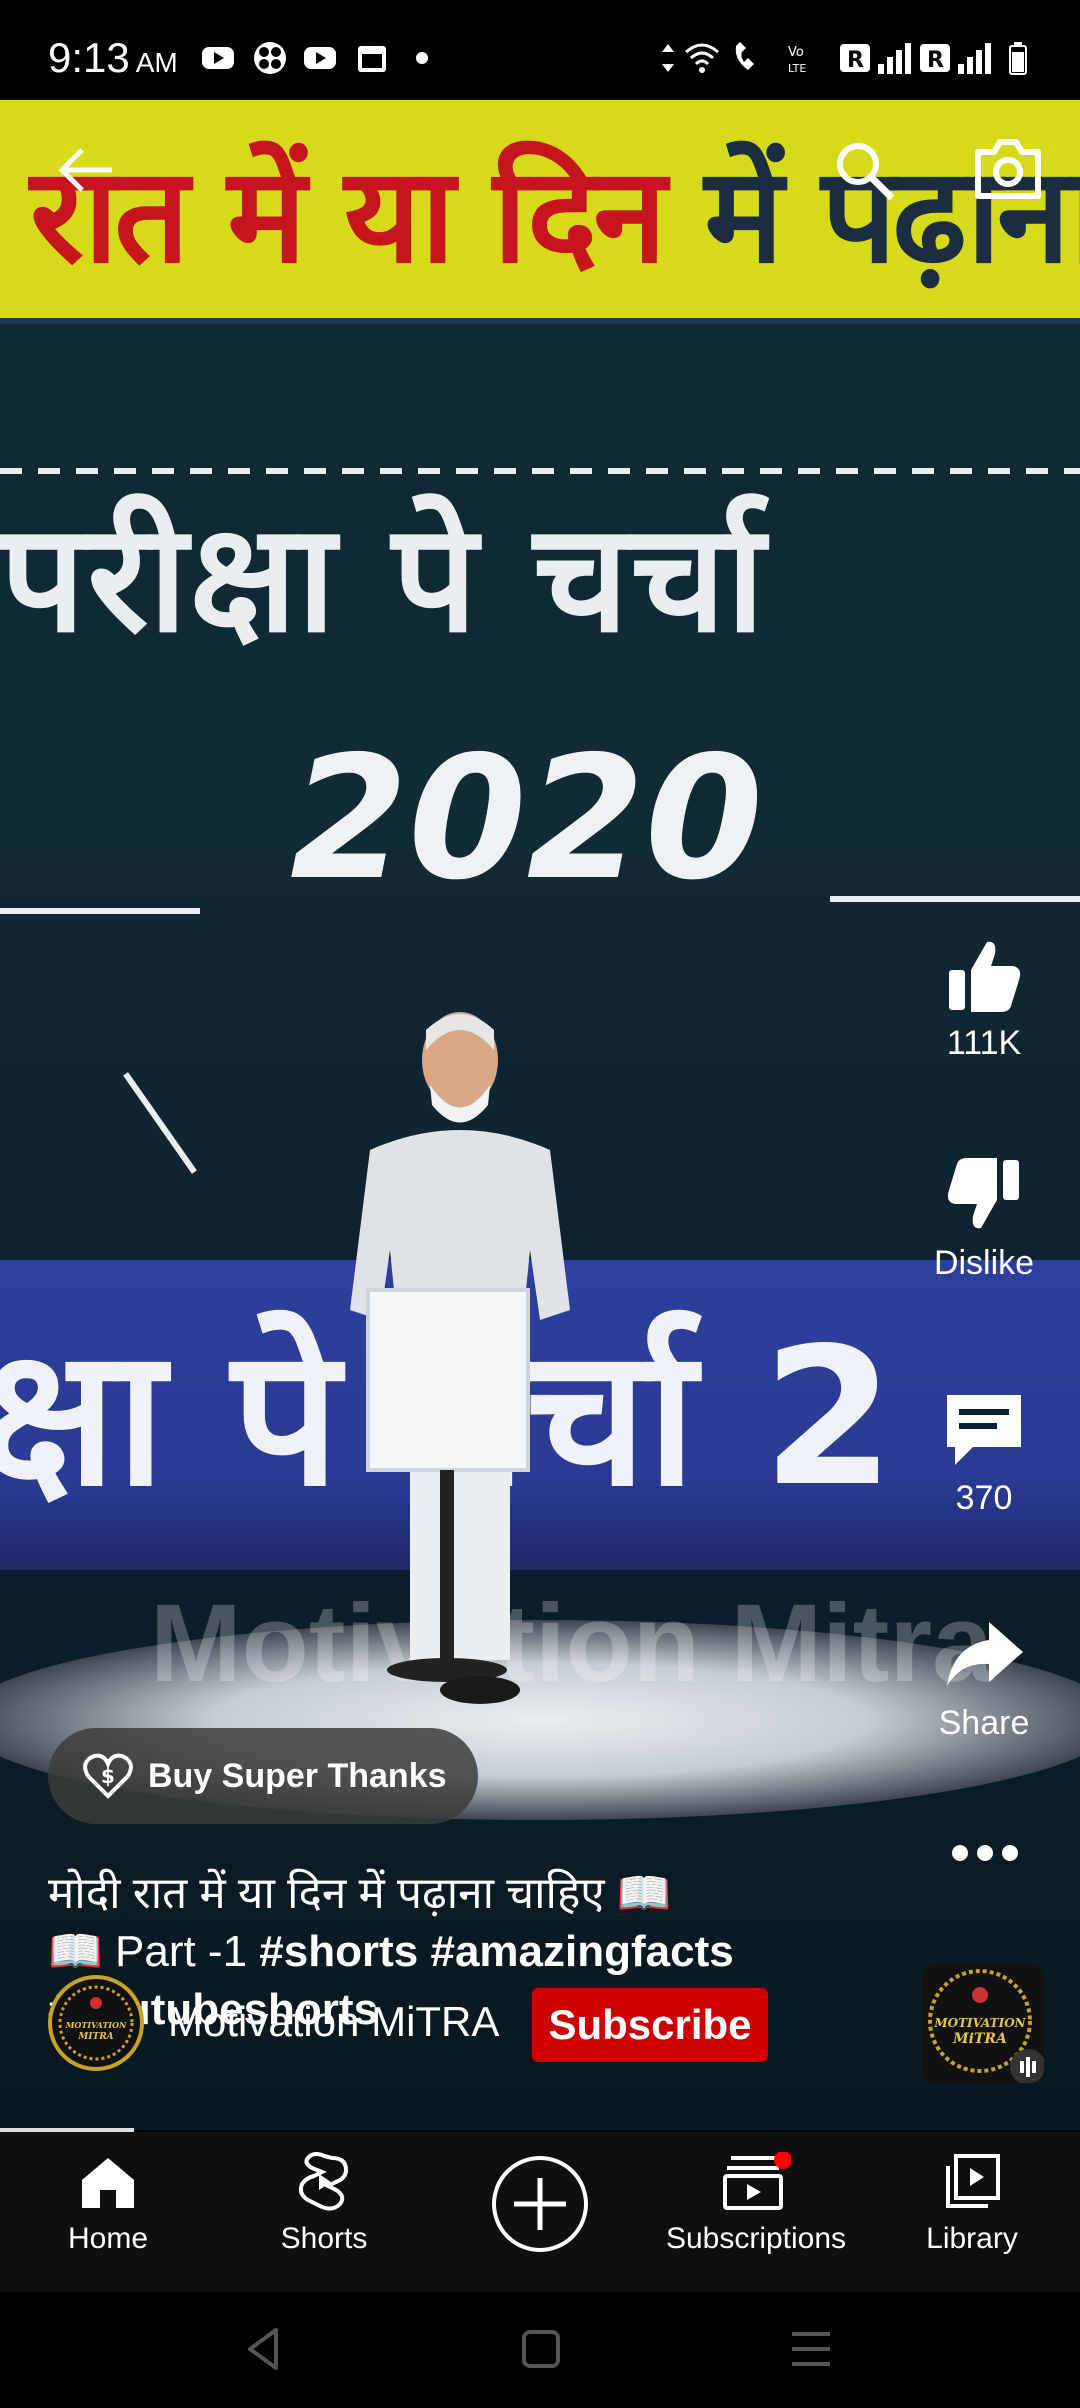 The width and height of the screenshot is (1080, 2408). I want to click on comments-button: 370, so click(984, 1451).